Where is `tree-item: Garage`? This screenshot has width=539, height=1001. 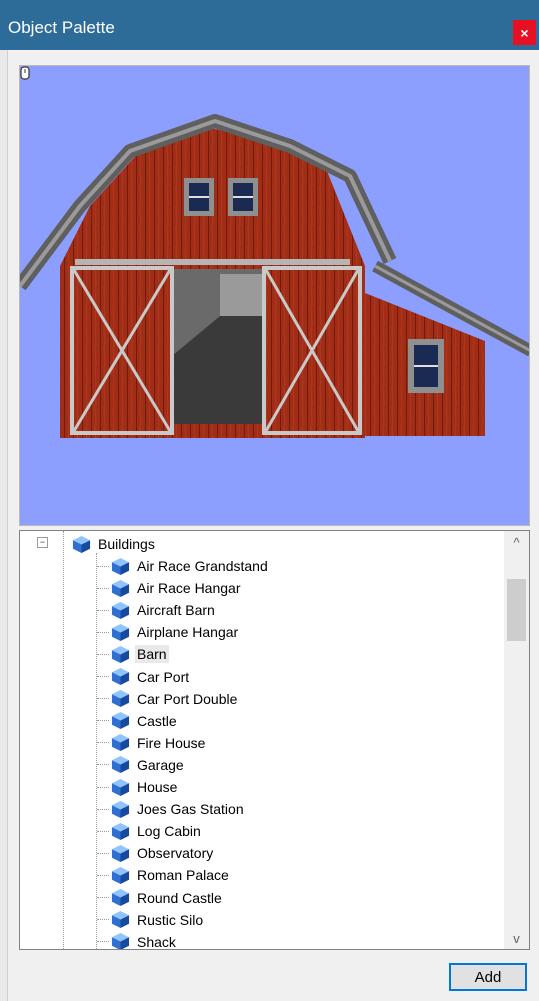 tree-item: Garage is located at coordinates (141, 765).